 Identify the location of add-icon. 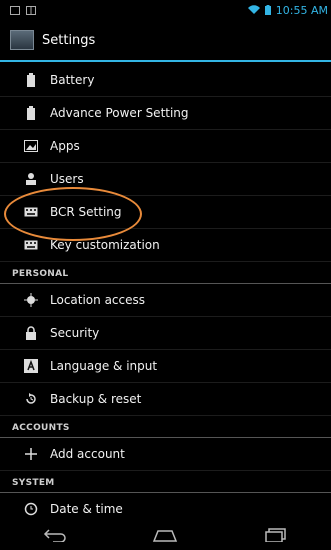
(31, 454).